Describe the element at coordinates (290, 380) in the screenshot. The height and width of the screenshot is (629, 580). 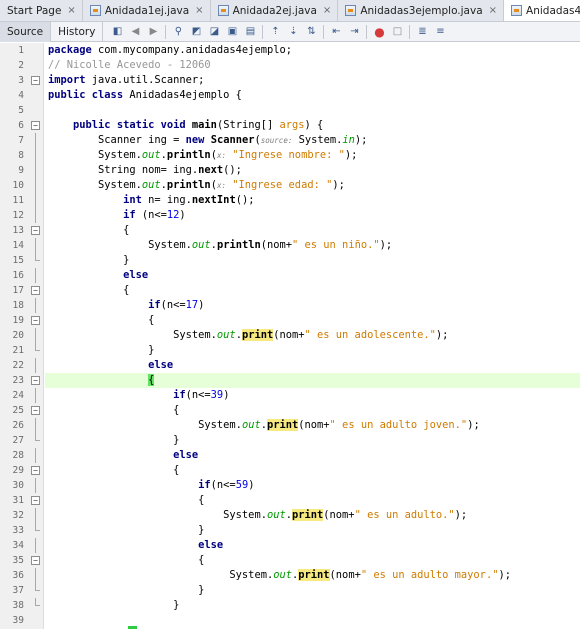
I see `code-line: 23− {` at that location.